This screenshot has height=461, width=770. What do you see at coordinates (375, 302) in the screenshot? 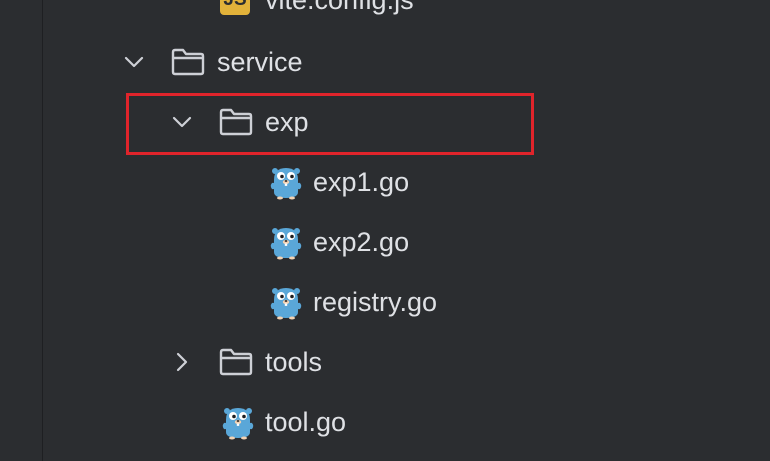
I see `tree-item-label: registry.go` at bounding box center [375, 302].